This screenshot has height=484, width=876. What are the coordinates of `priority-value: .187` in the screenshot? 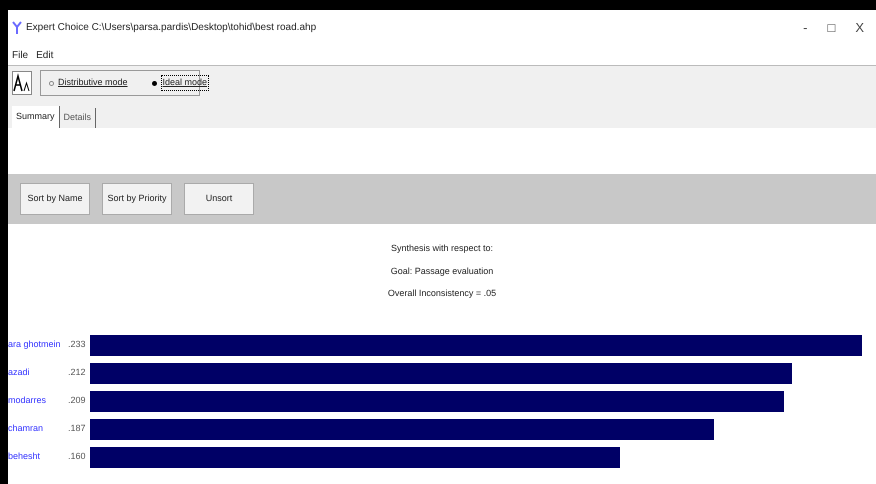 It's located at (77, 429).